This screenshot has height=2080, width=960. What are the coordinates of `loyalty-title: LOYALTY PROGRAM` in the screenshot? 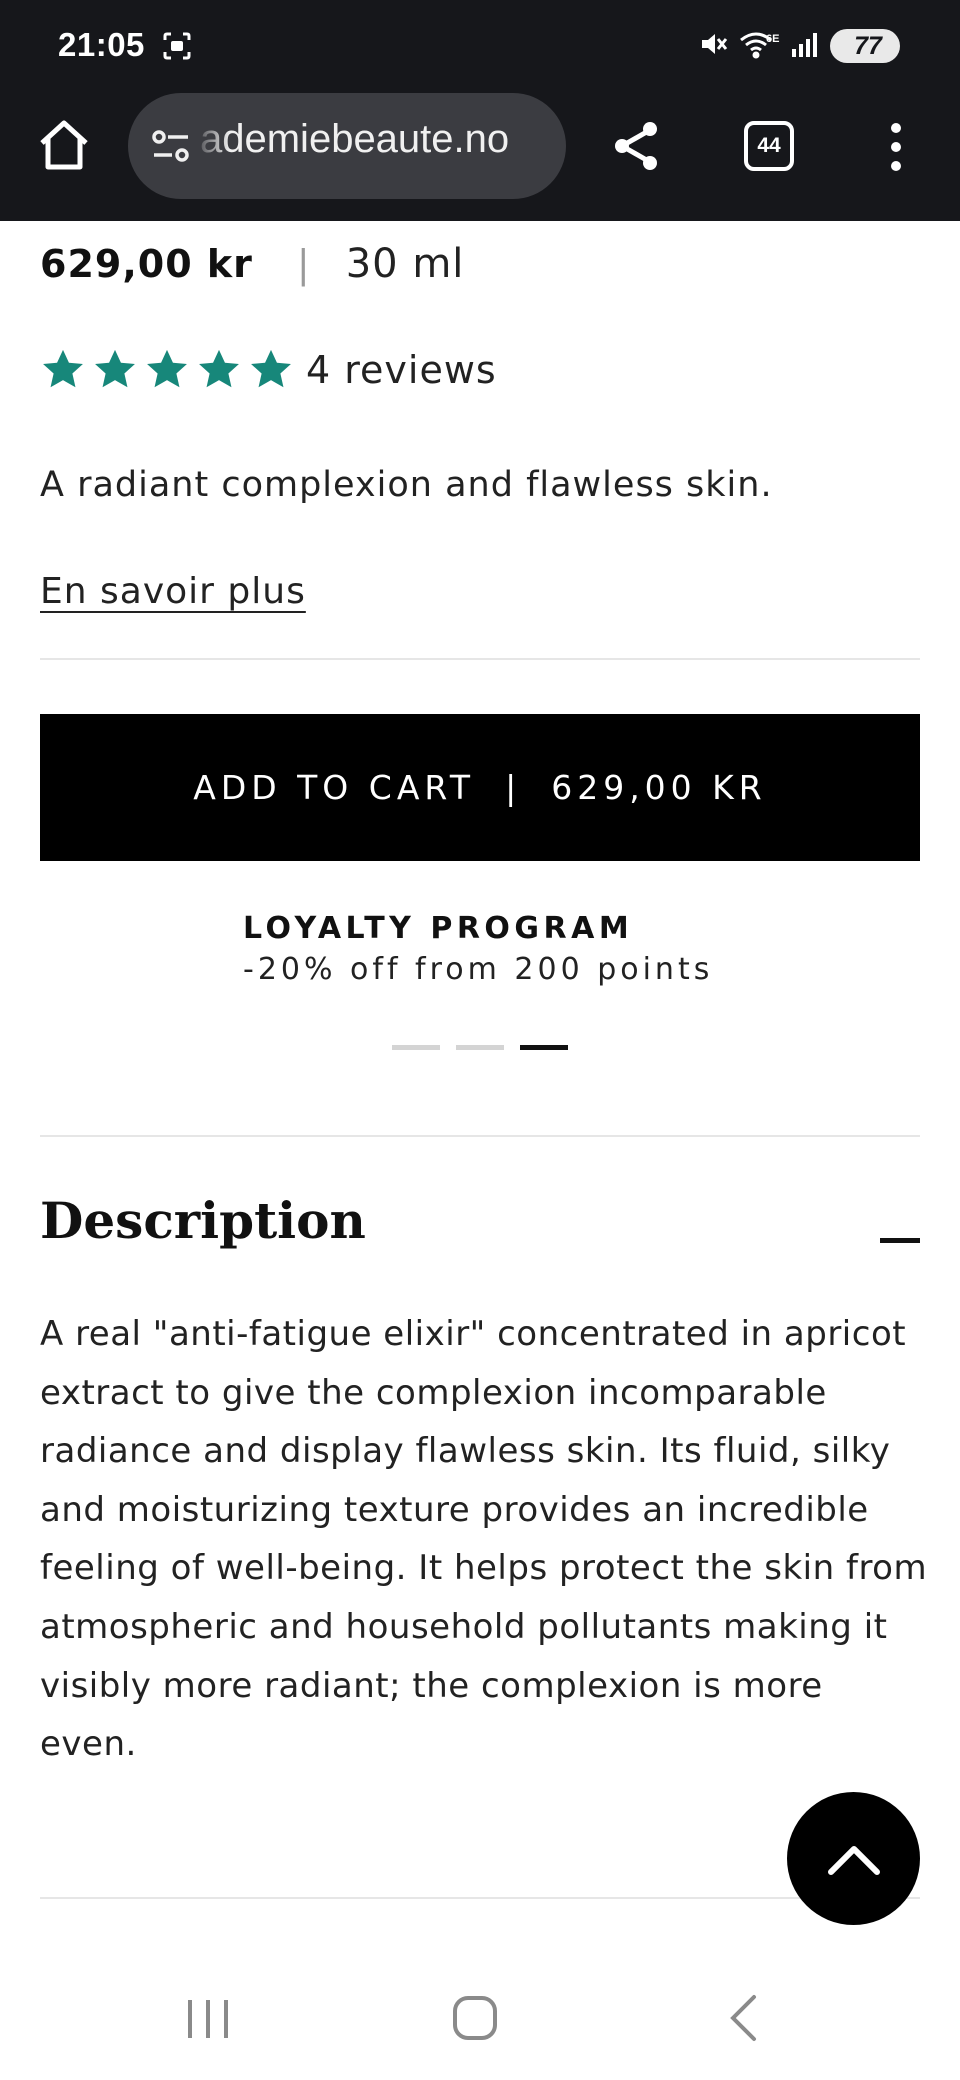 It's located at (438, 928).